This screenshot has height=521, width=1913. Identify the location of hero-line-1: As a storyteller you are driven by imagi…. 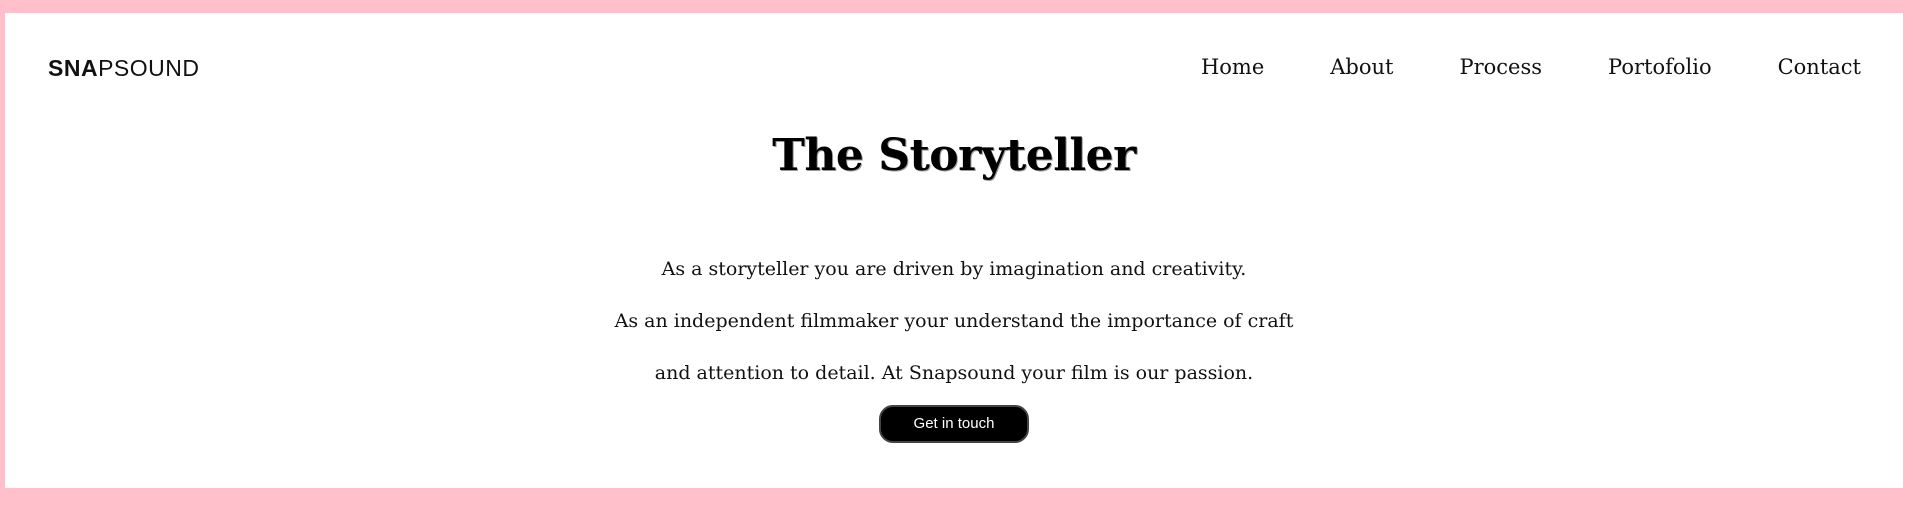
(954, 269).